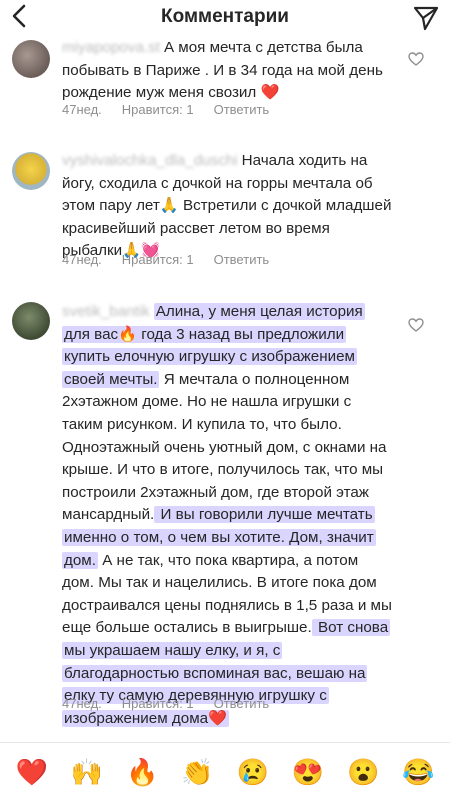 This screenshot has height=800, width=450. What do you see at coordinates (106, 311) in the screenshot?
I see `comment-username: svetik_bantik` at bounding box center [106, 311].